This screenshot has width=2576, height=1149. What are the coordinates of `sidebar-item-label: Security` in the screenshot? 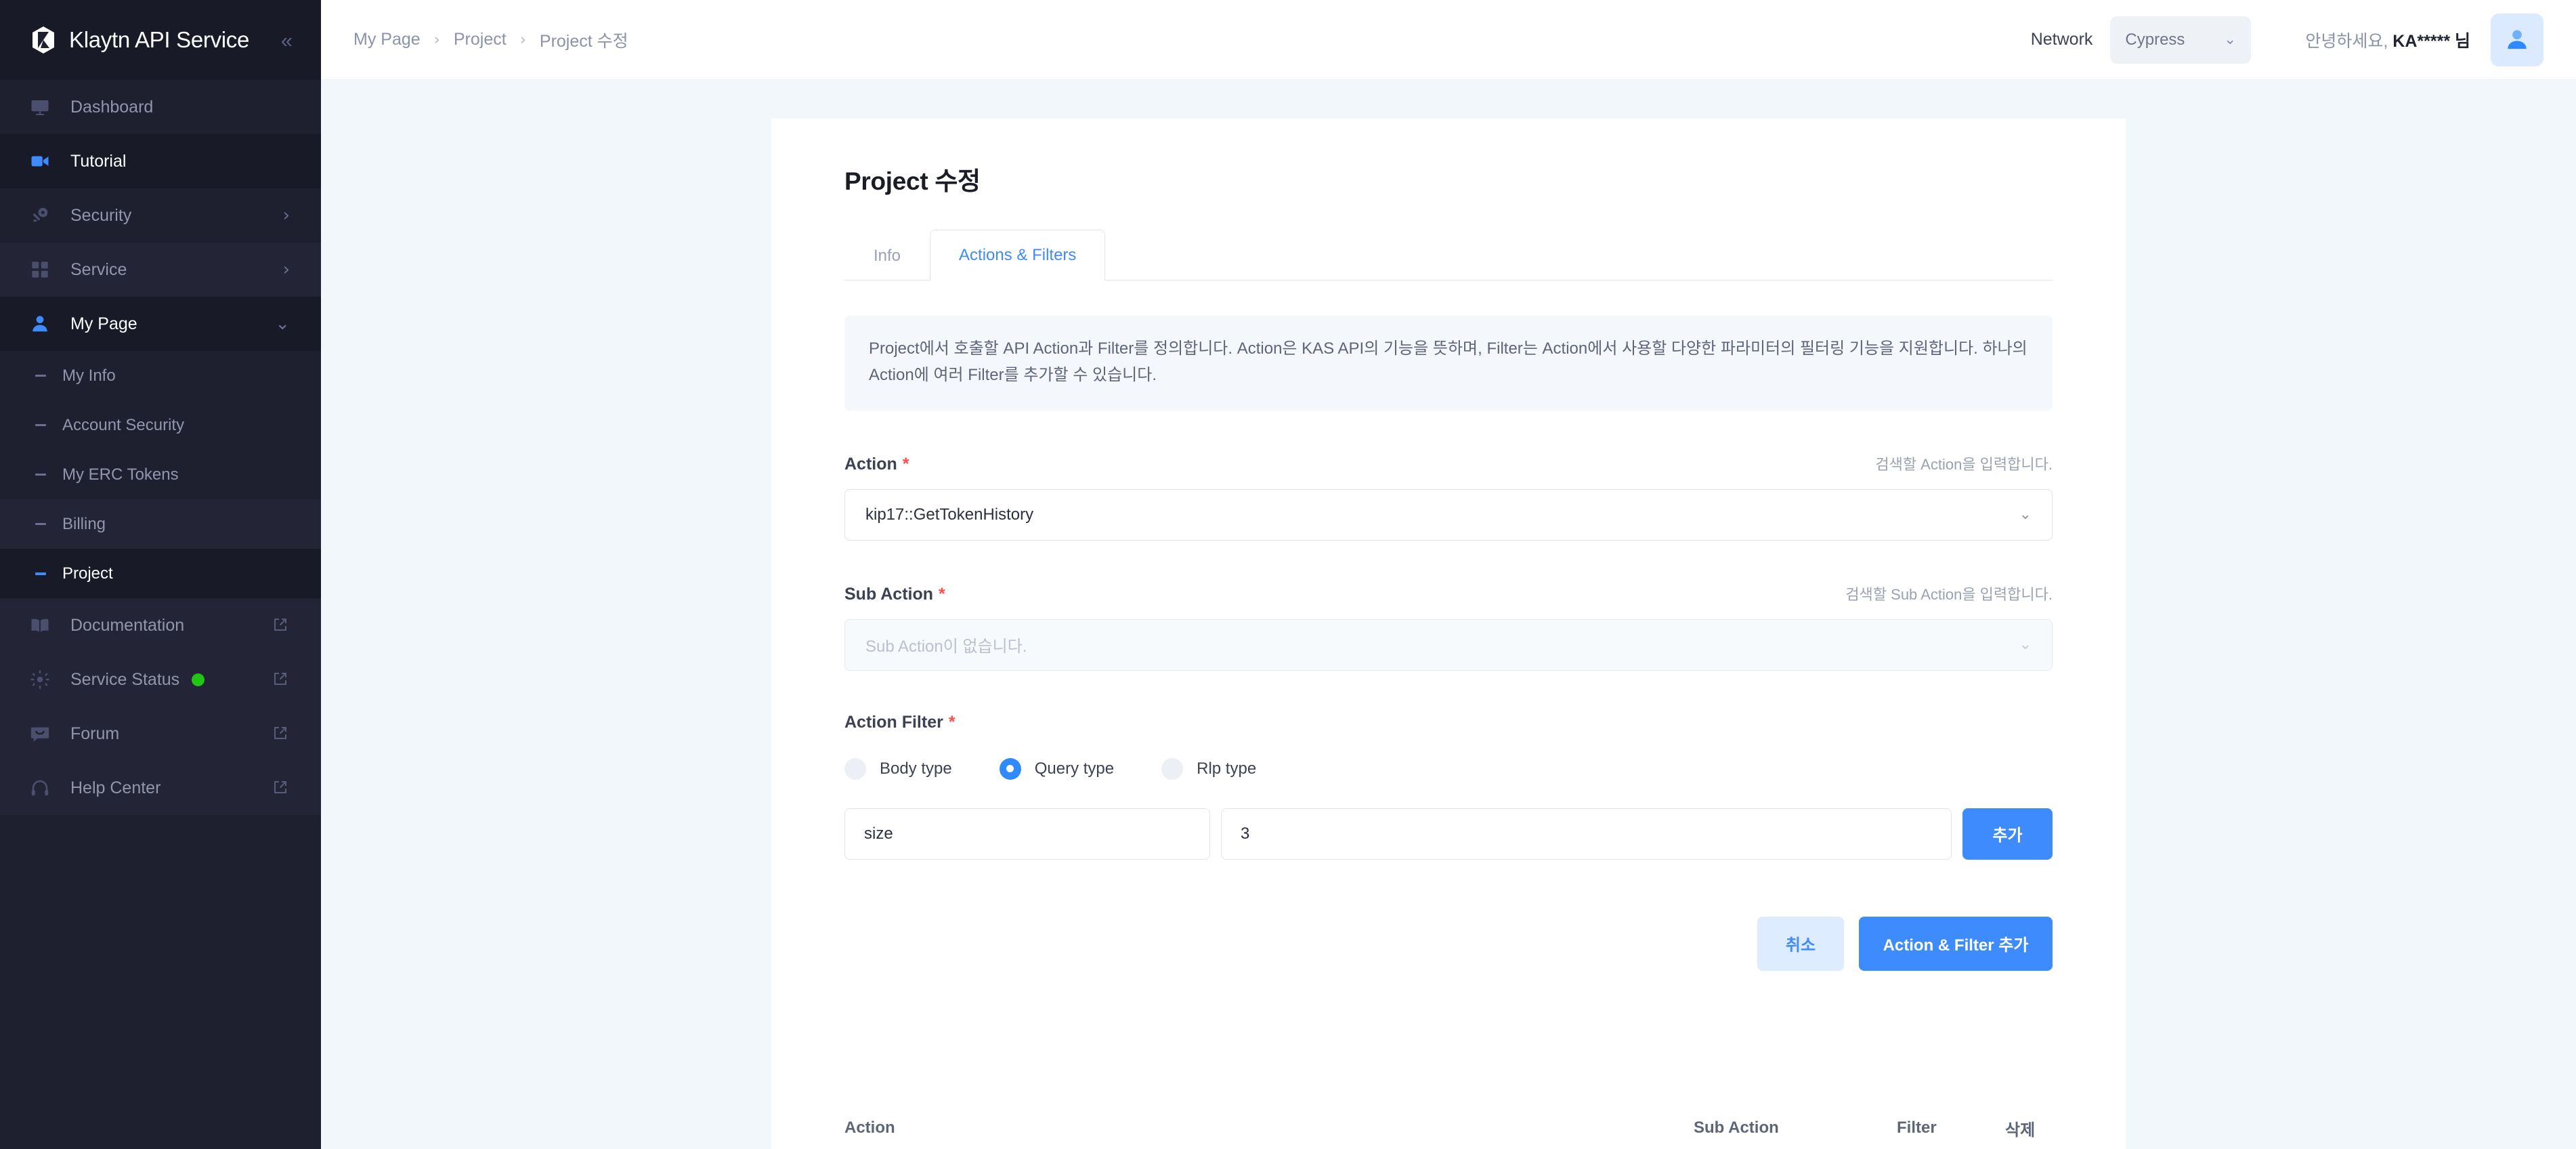 It's located at (101, 215).